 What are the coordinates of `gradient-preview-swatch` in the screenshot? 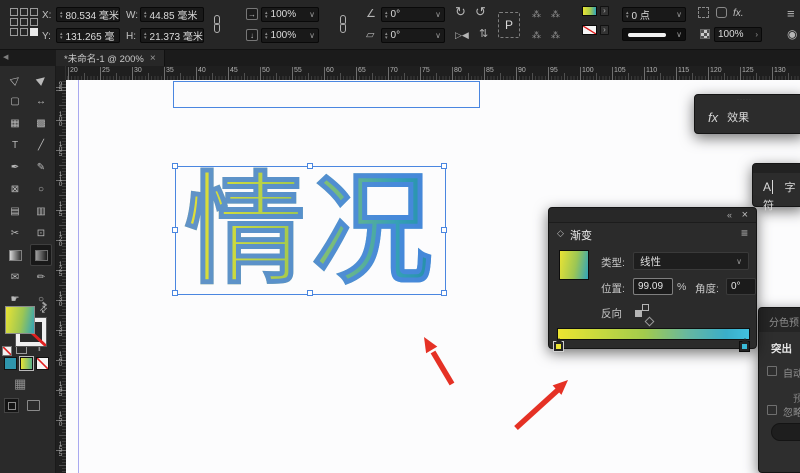 It's located at (574, 265).